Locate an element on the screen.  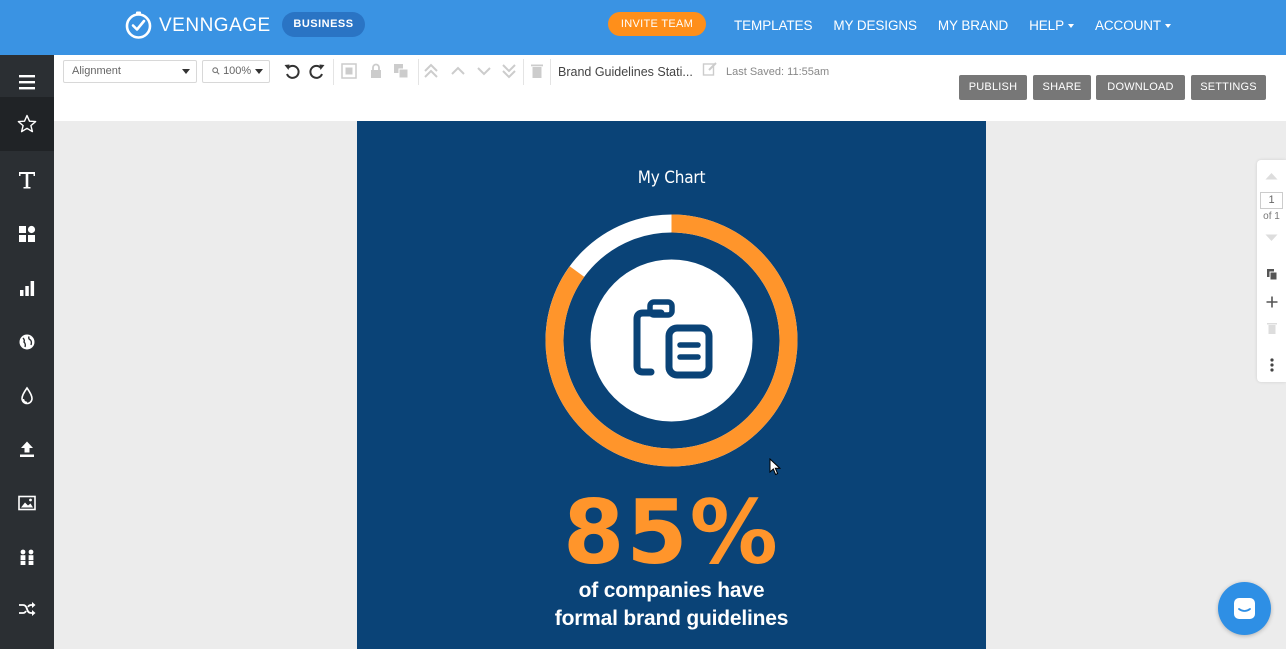
nav-my-designs: MY DESIGNS is located at coordinates (875, 25).